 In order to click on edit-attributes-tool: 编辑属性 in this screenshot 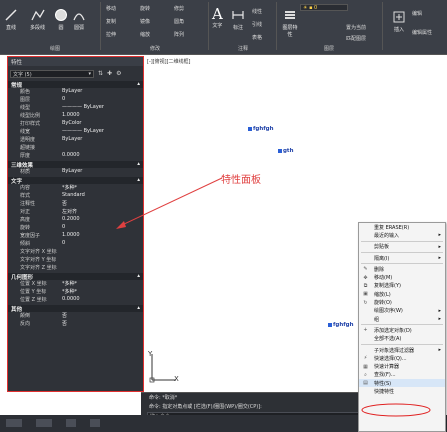, I will do `click(422, 32)`.